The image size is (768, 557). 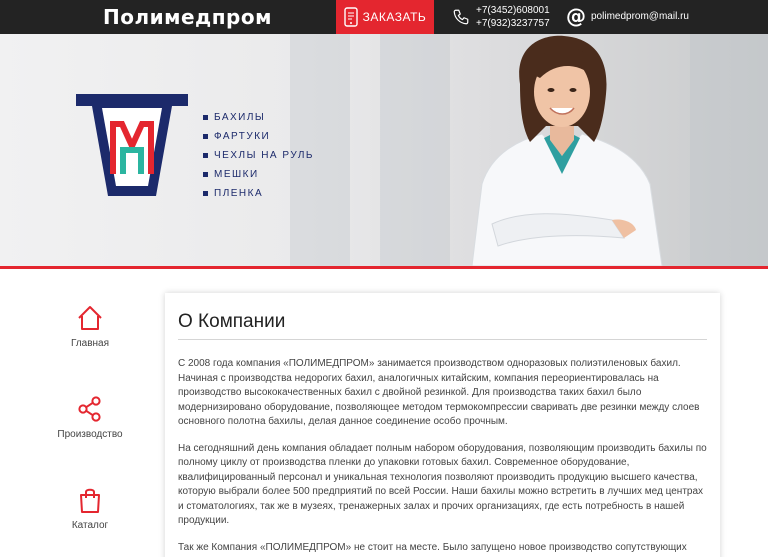 I want to click on email-block: @ polimedprom@mail.ru, so click(x=627, y=16).